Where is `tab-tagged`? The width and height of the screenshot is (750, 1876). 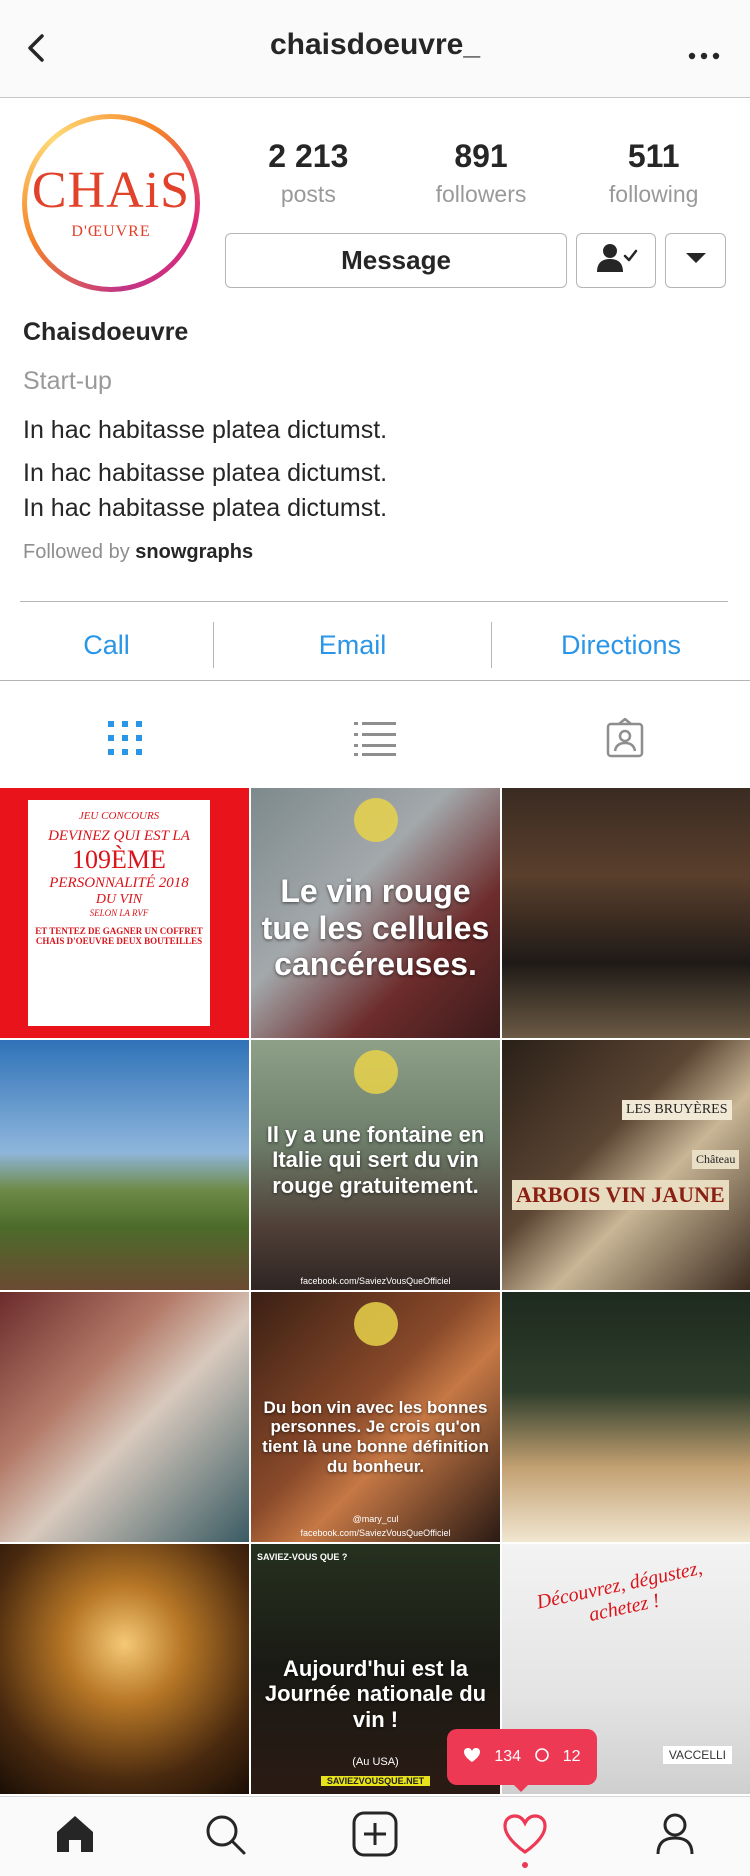 tab-tagged is located at coordinates (625, 740).